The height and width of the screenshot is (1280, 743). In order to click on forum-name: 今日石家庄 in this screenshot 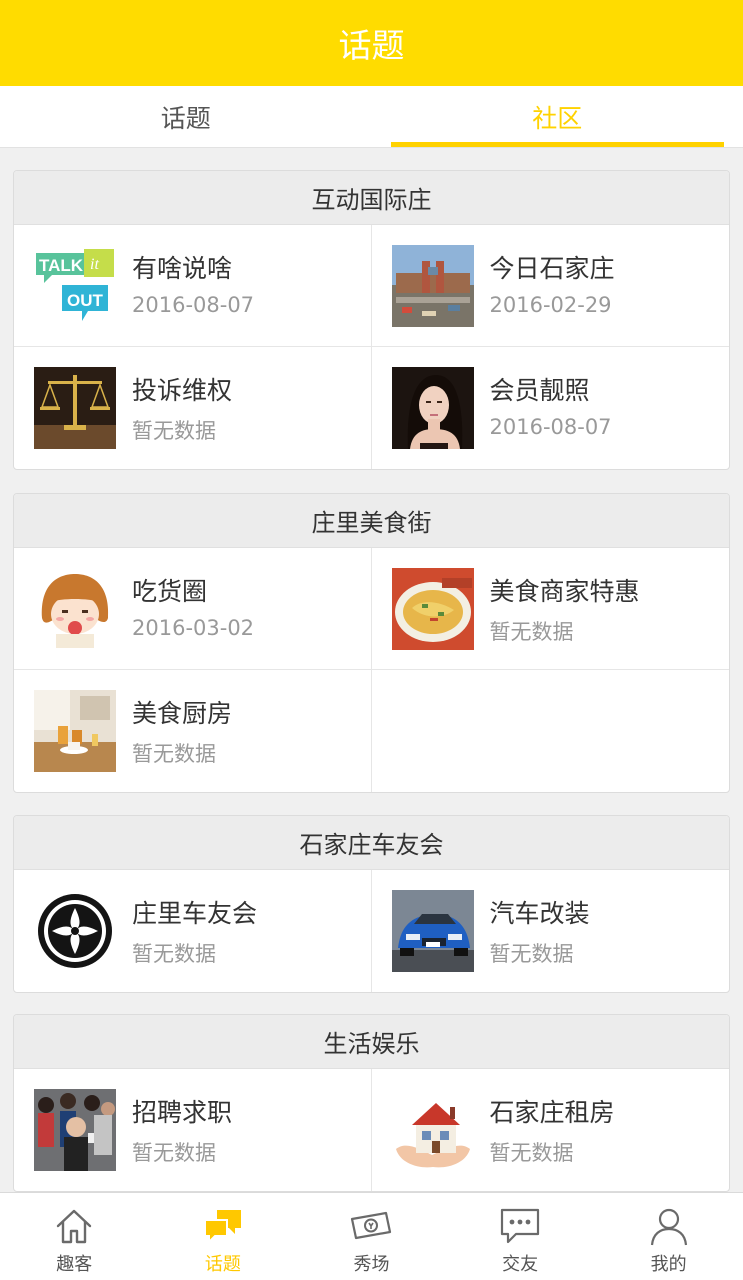, I will do `click(552, 268)`.